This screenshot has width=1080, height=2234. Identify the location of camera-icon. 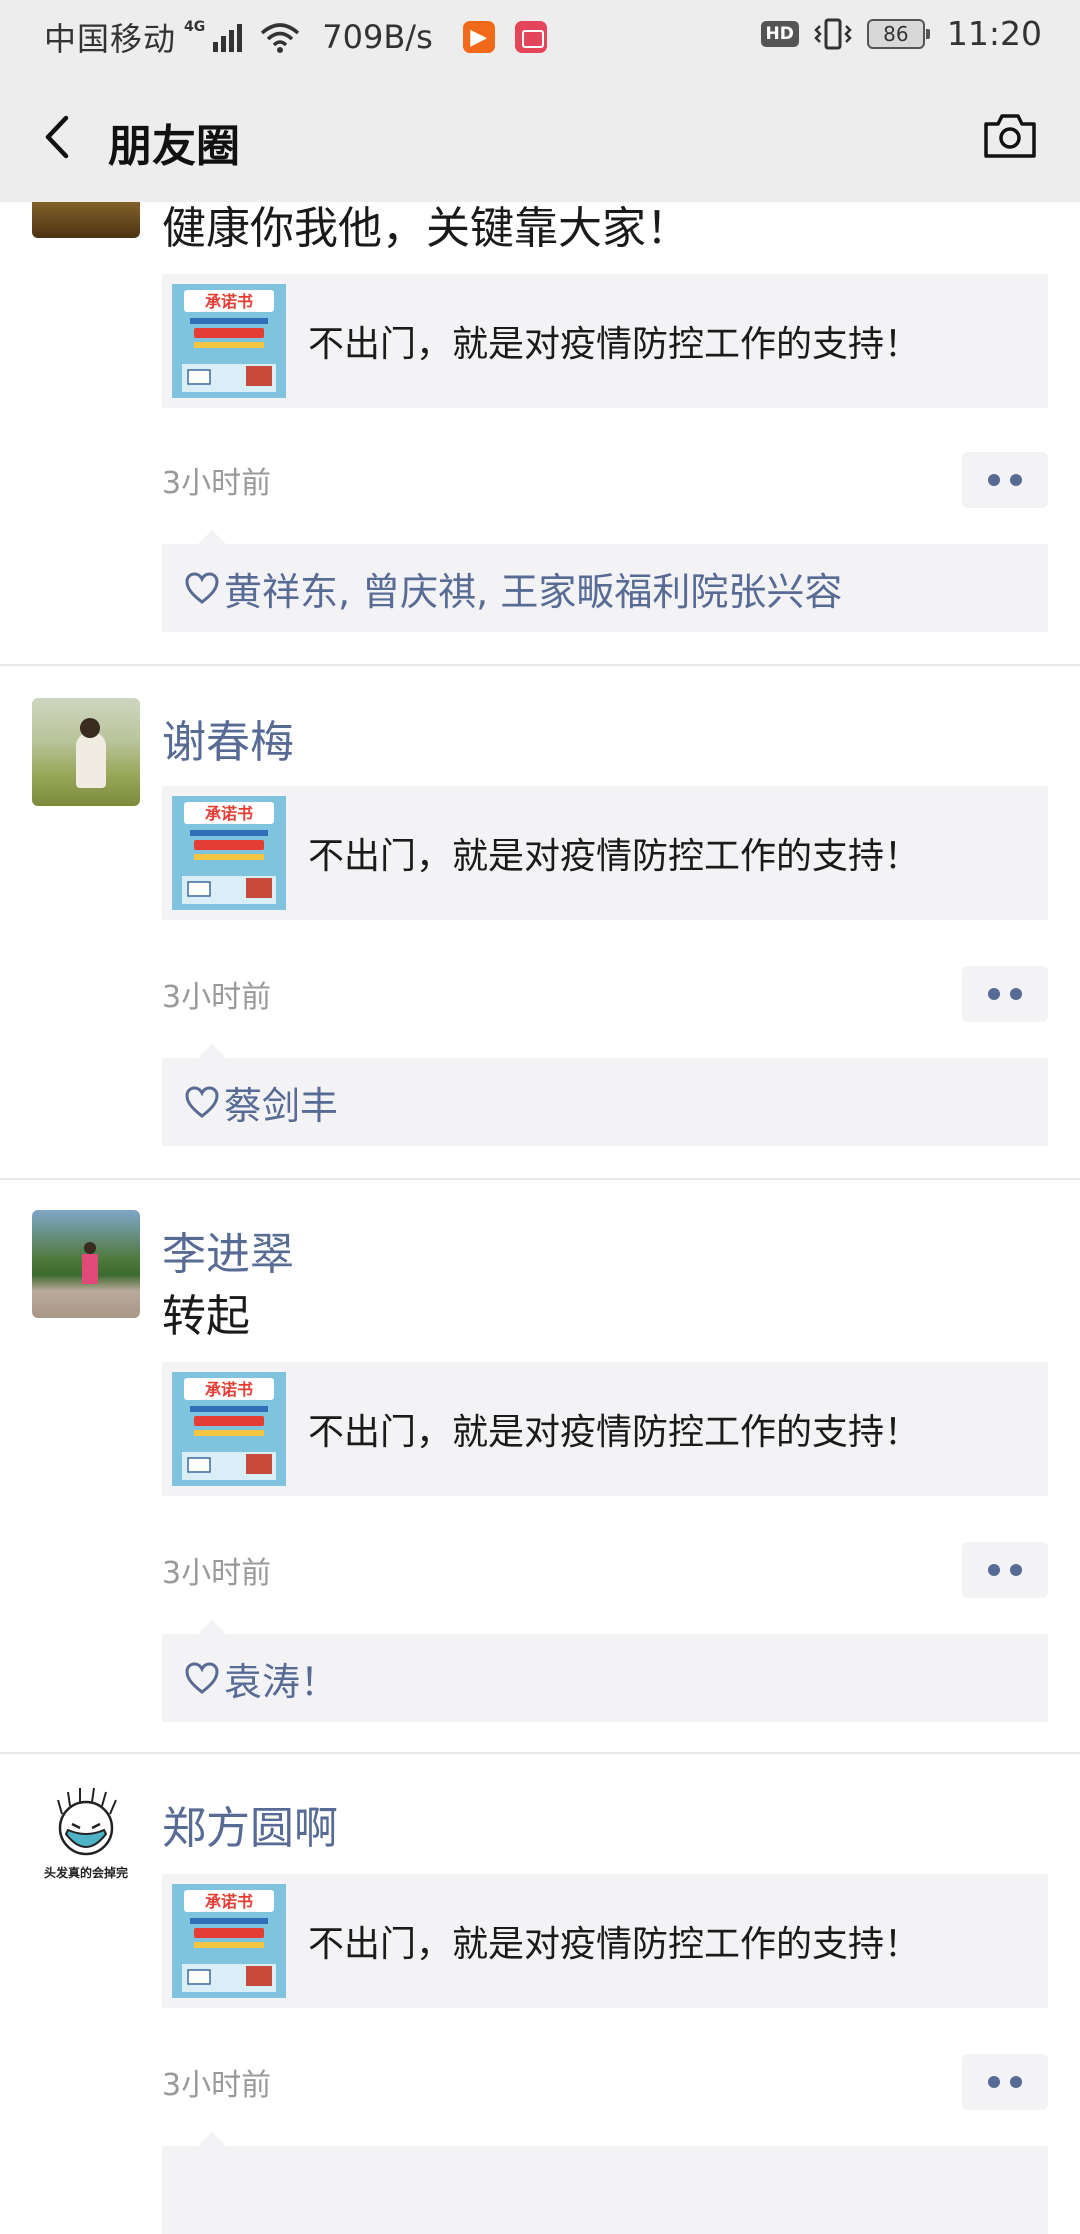
(1010, 135).